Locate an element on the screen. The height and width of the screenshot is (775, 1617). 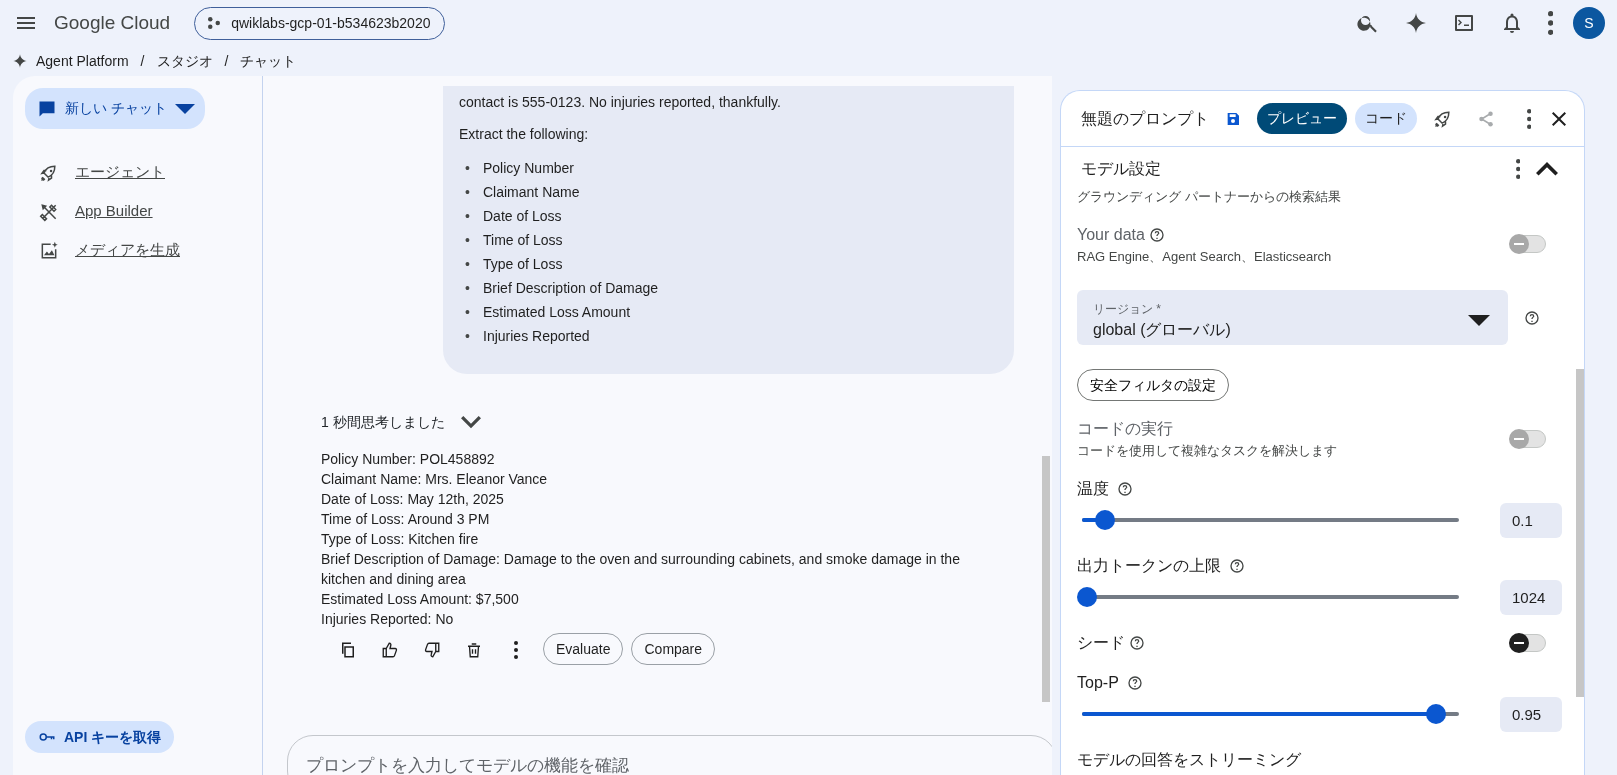
list-item: Injuries Reported is located at coordinates (536, 336).